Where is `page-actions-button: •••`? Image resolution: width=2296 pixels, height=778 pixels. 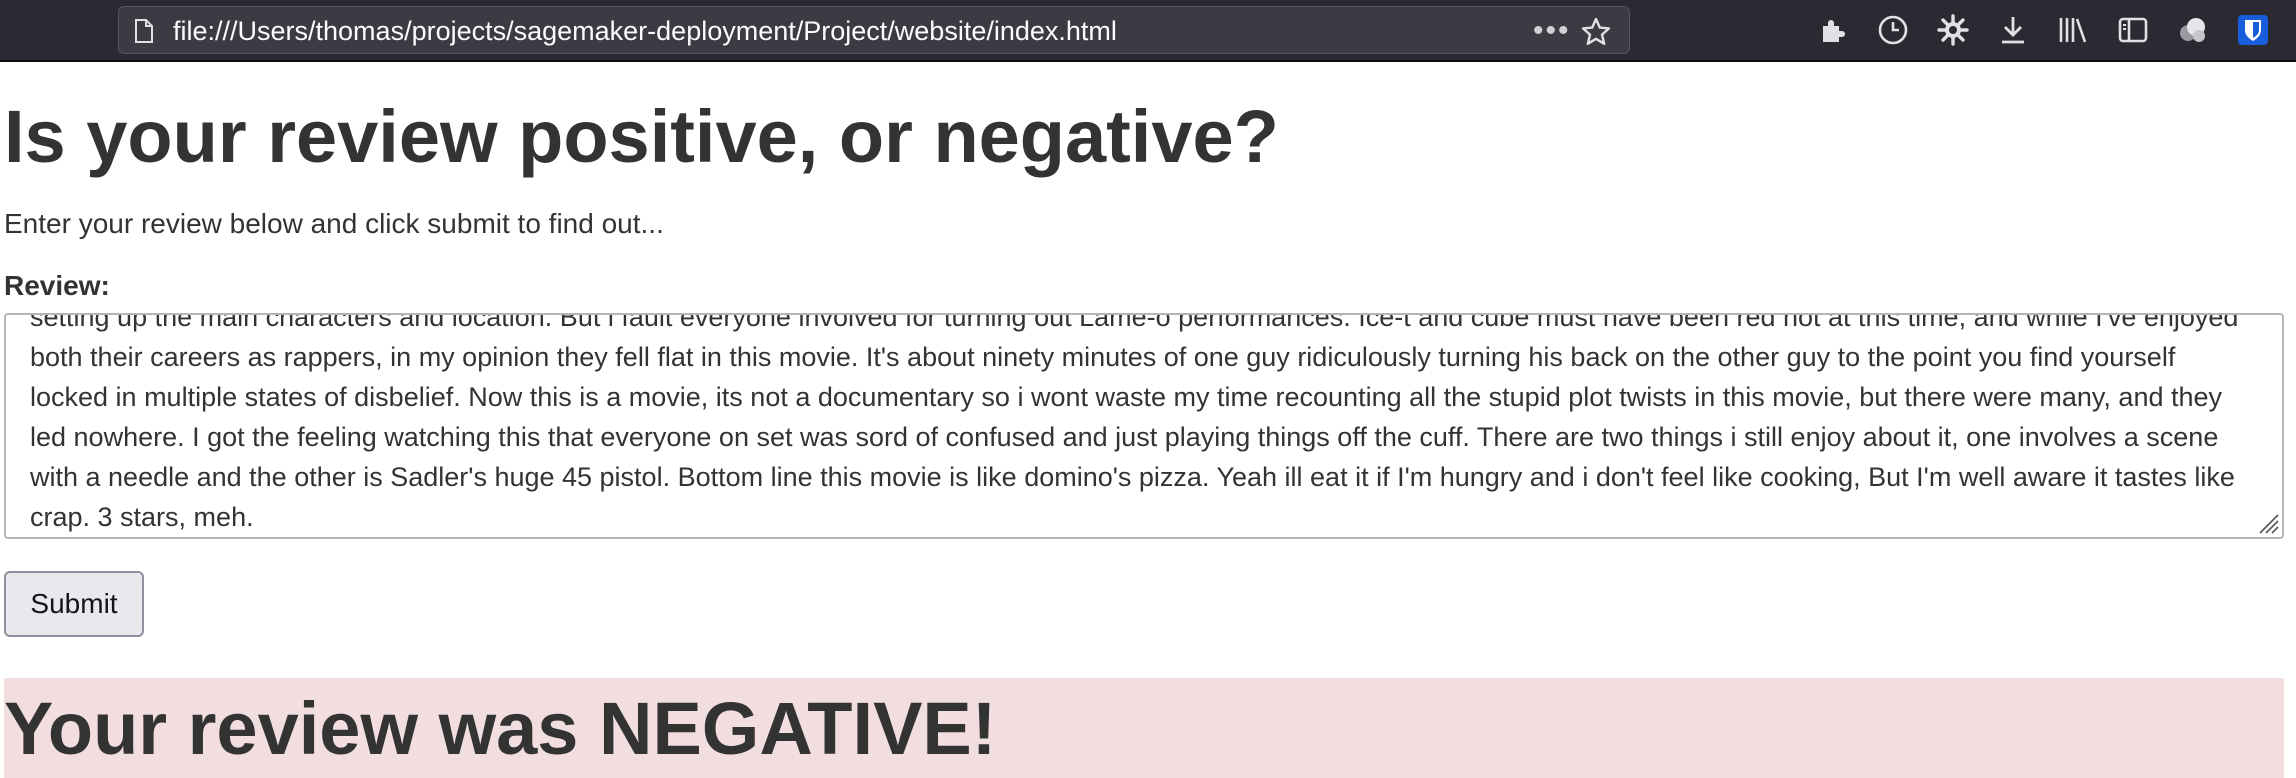
page-actions-button: ••• is located at coordinates (1552, 31).